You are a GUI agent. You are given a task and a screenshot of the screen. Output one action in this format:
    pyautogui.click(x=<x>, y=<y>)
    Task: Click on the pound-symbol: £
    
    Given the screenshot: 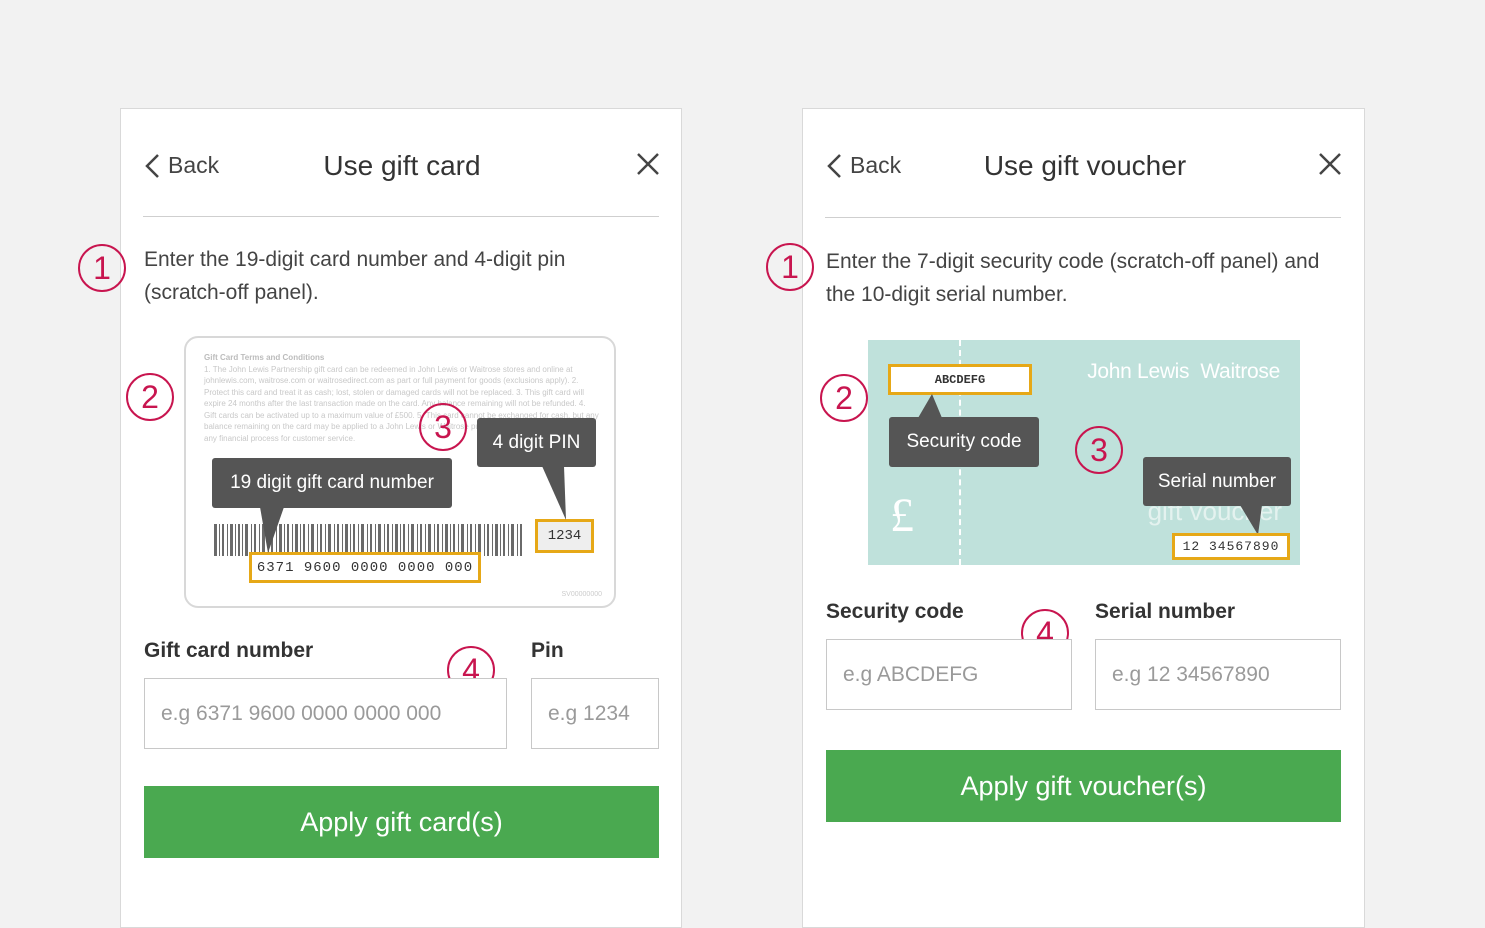 What is the action you would take?
    pyautogui.click(x=902, y=515)
    